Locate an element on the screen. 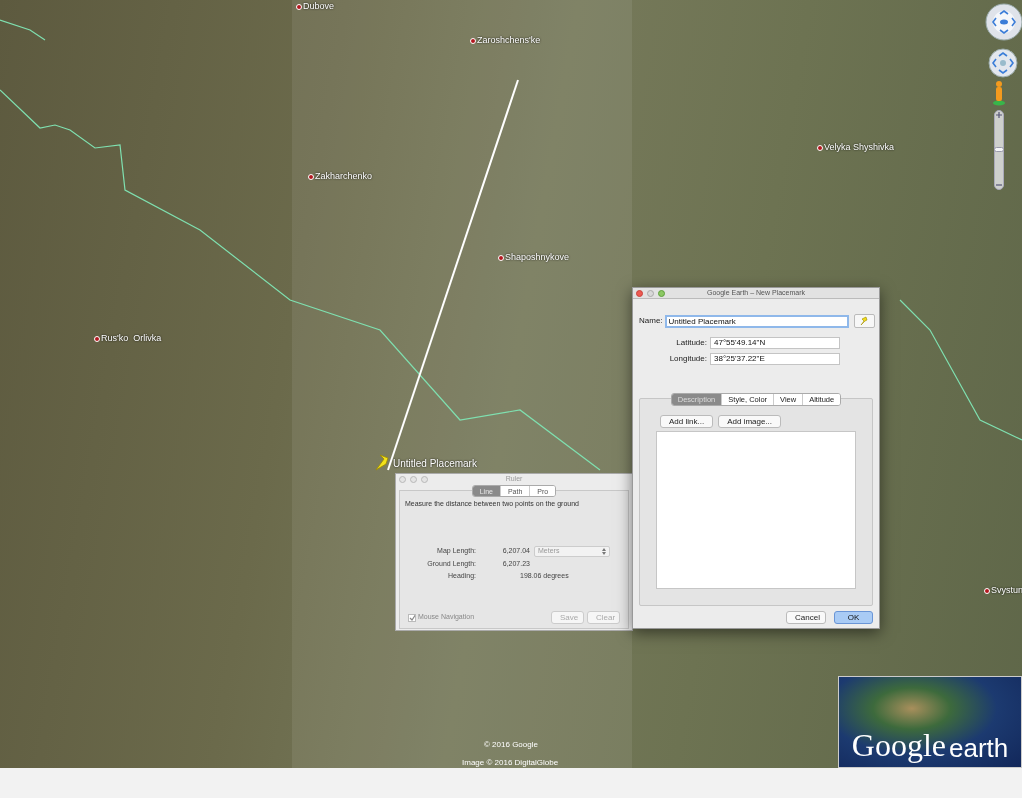 This screenshot has width=1022, height=798. updown-caret-icon is located at coordinates (604, 551).